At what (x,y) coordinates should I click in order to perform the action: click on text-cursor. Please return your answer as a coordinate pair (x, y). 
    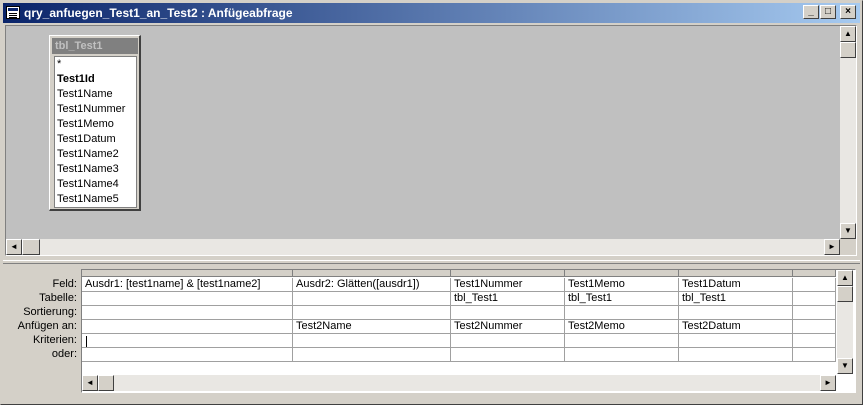
    Looking at the image, I should click on (86, 341).